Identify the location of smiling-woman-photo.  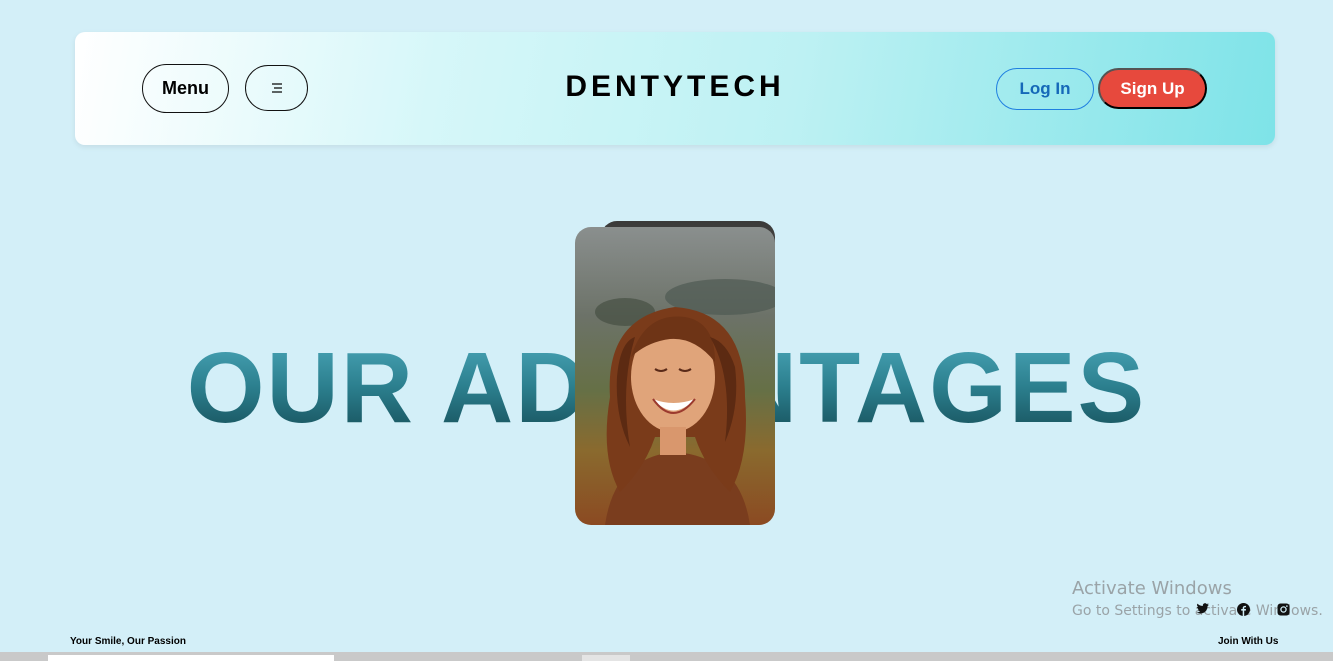
(675, 376).